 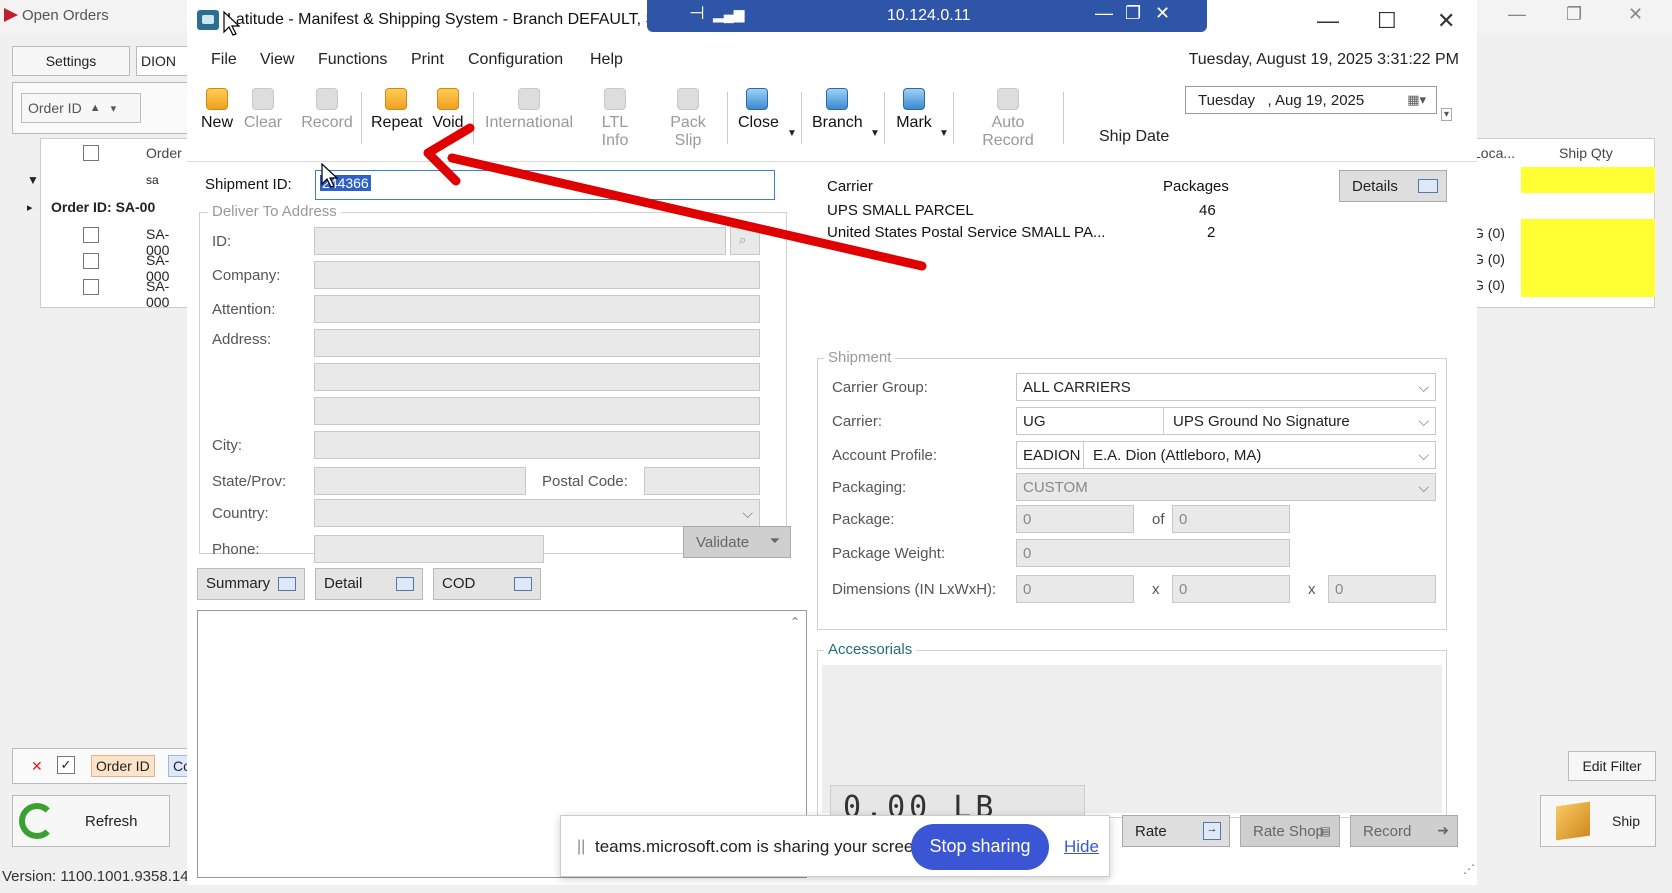 I want to click on mark-button: Mark, so click(x=914, y=119).